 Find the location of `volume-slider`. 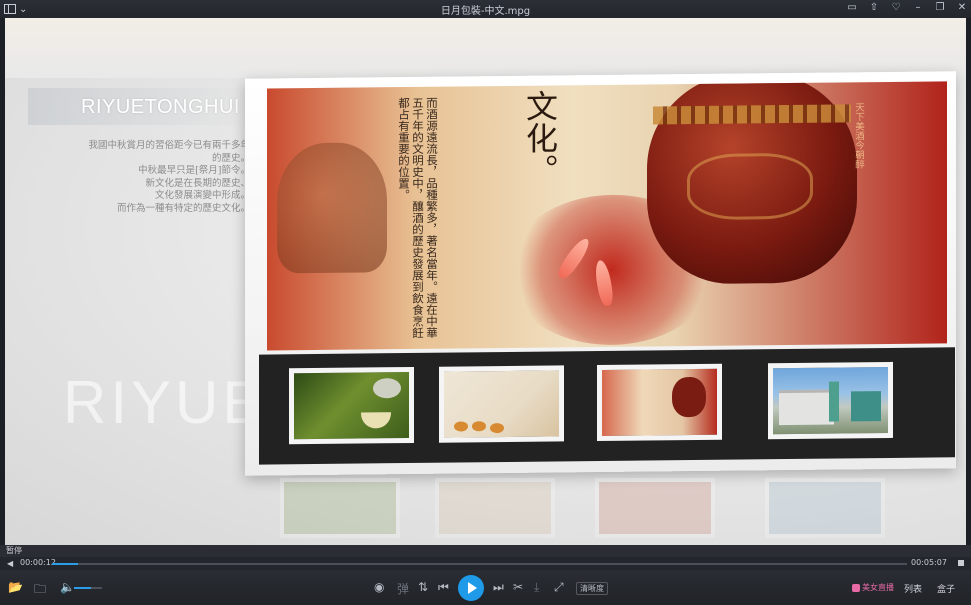

volume-slider is located at coordinates (88, 588).